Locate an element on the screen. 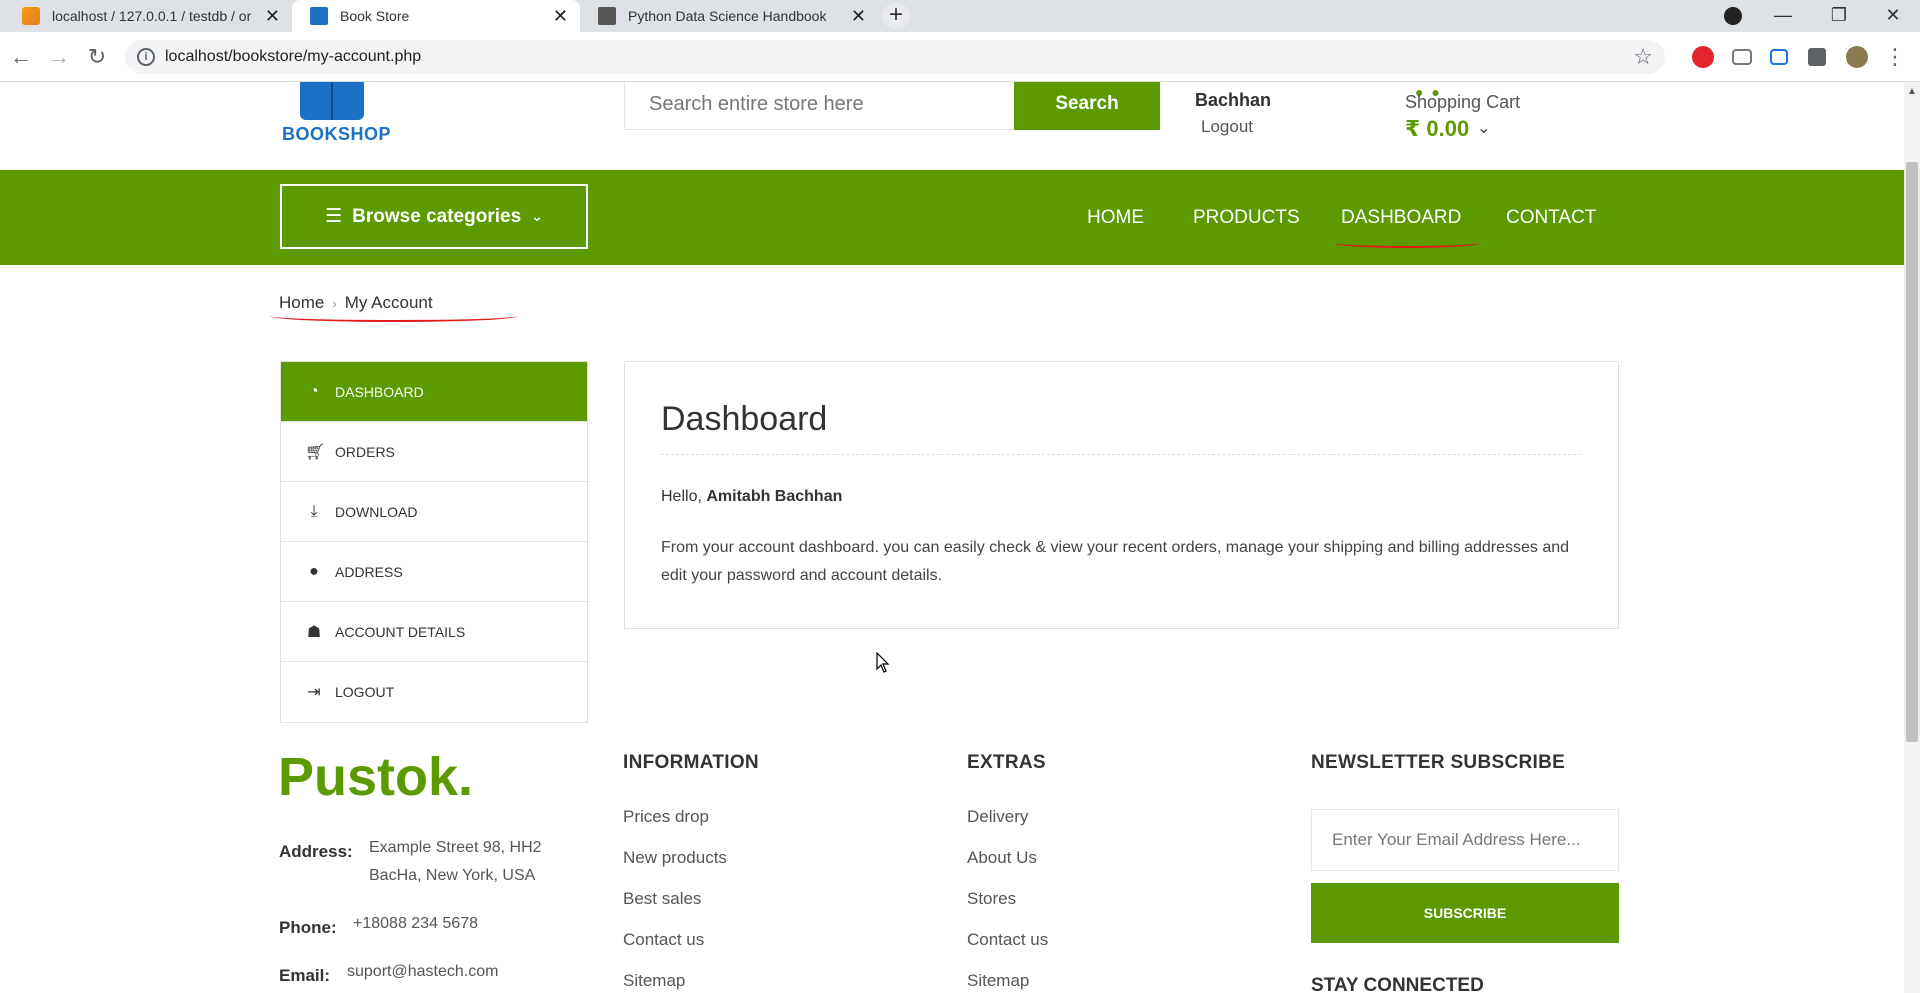 The image size is (1920, 993). address-bar: i localhost/bookstore/my-account.php ☆ is located at coordinates (895, 57).